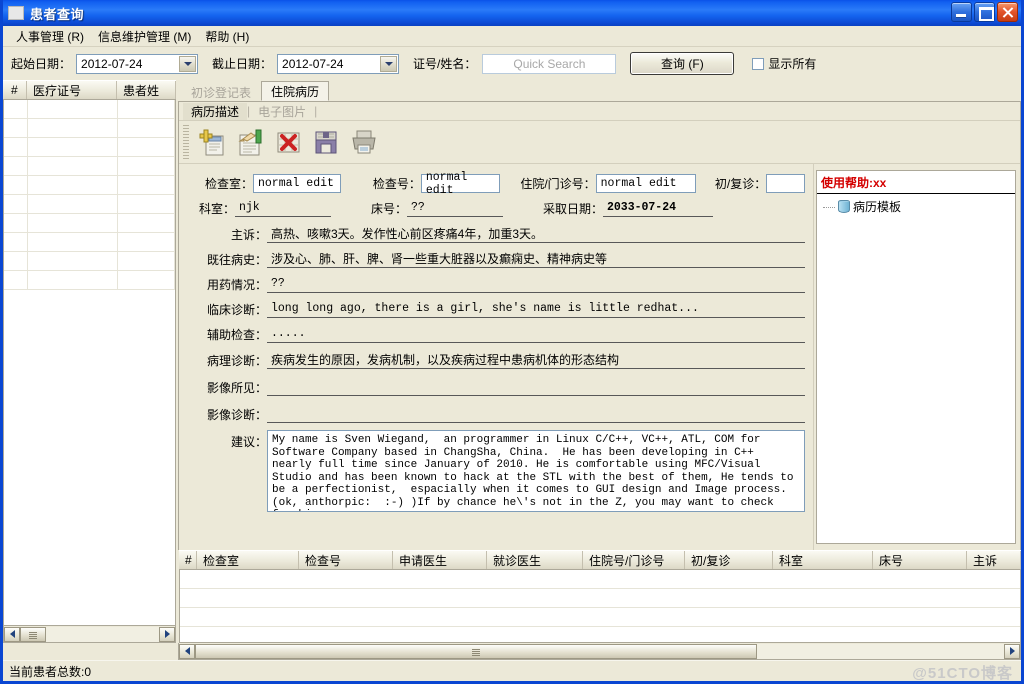  What do you see at coordinates (682, 63) in the screenshot?
I see `query-button: 查询 (F)` at bounding box center [682, 63].